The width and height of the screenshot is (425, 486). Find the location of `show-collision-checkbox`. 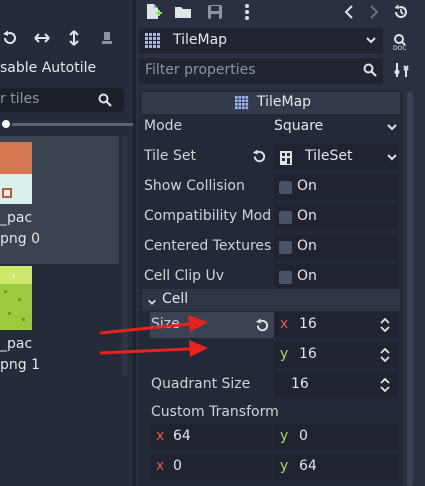

show-collision-checkbox is located at coordinates (285, 187).